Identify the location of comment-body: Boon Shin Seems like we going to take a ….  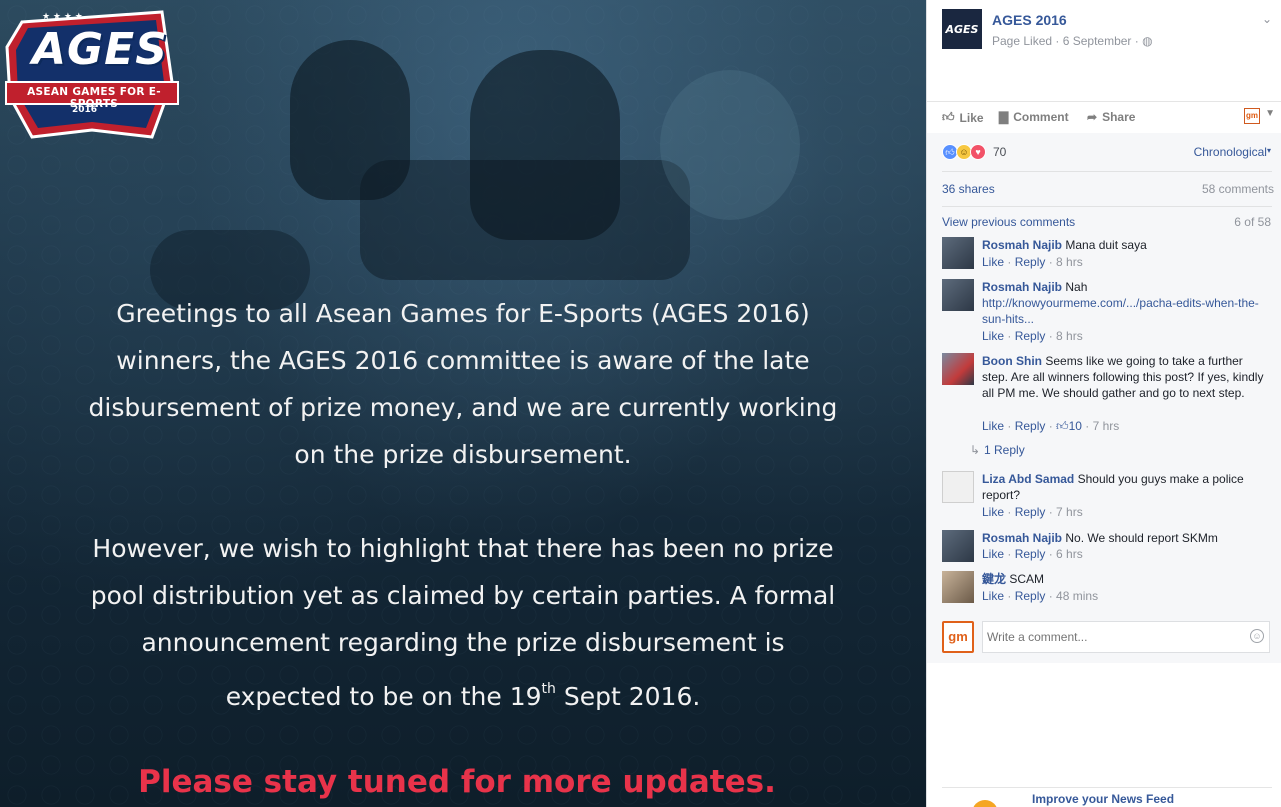
(1127, 377).